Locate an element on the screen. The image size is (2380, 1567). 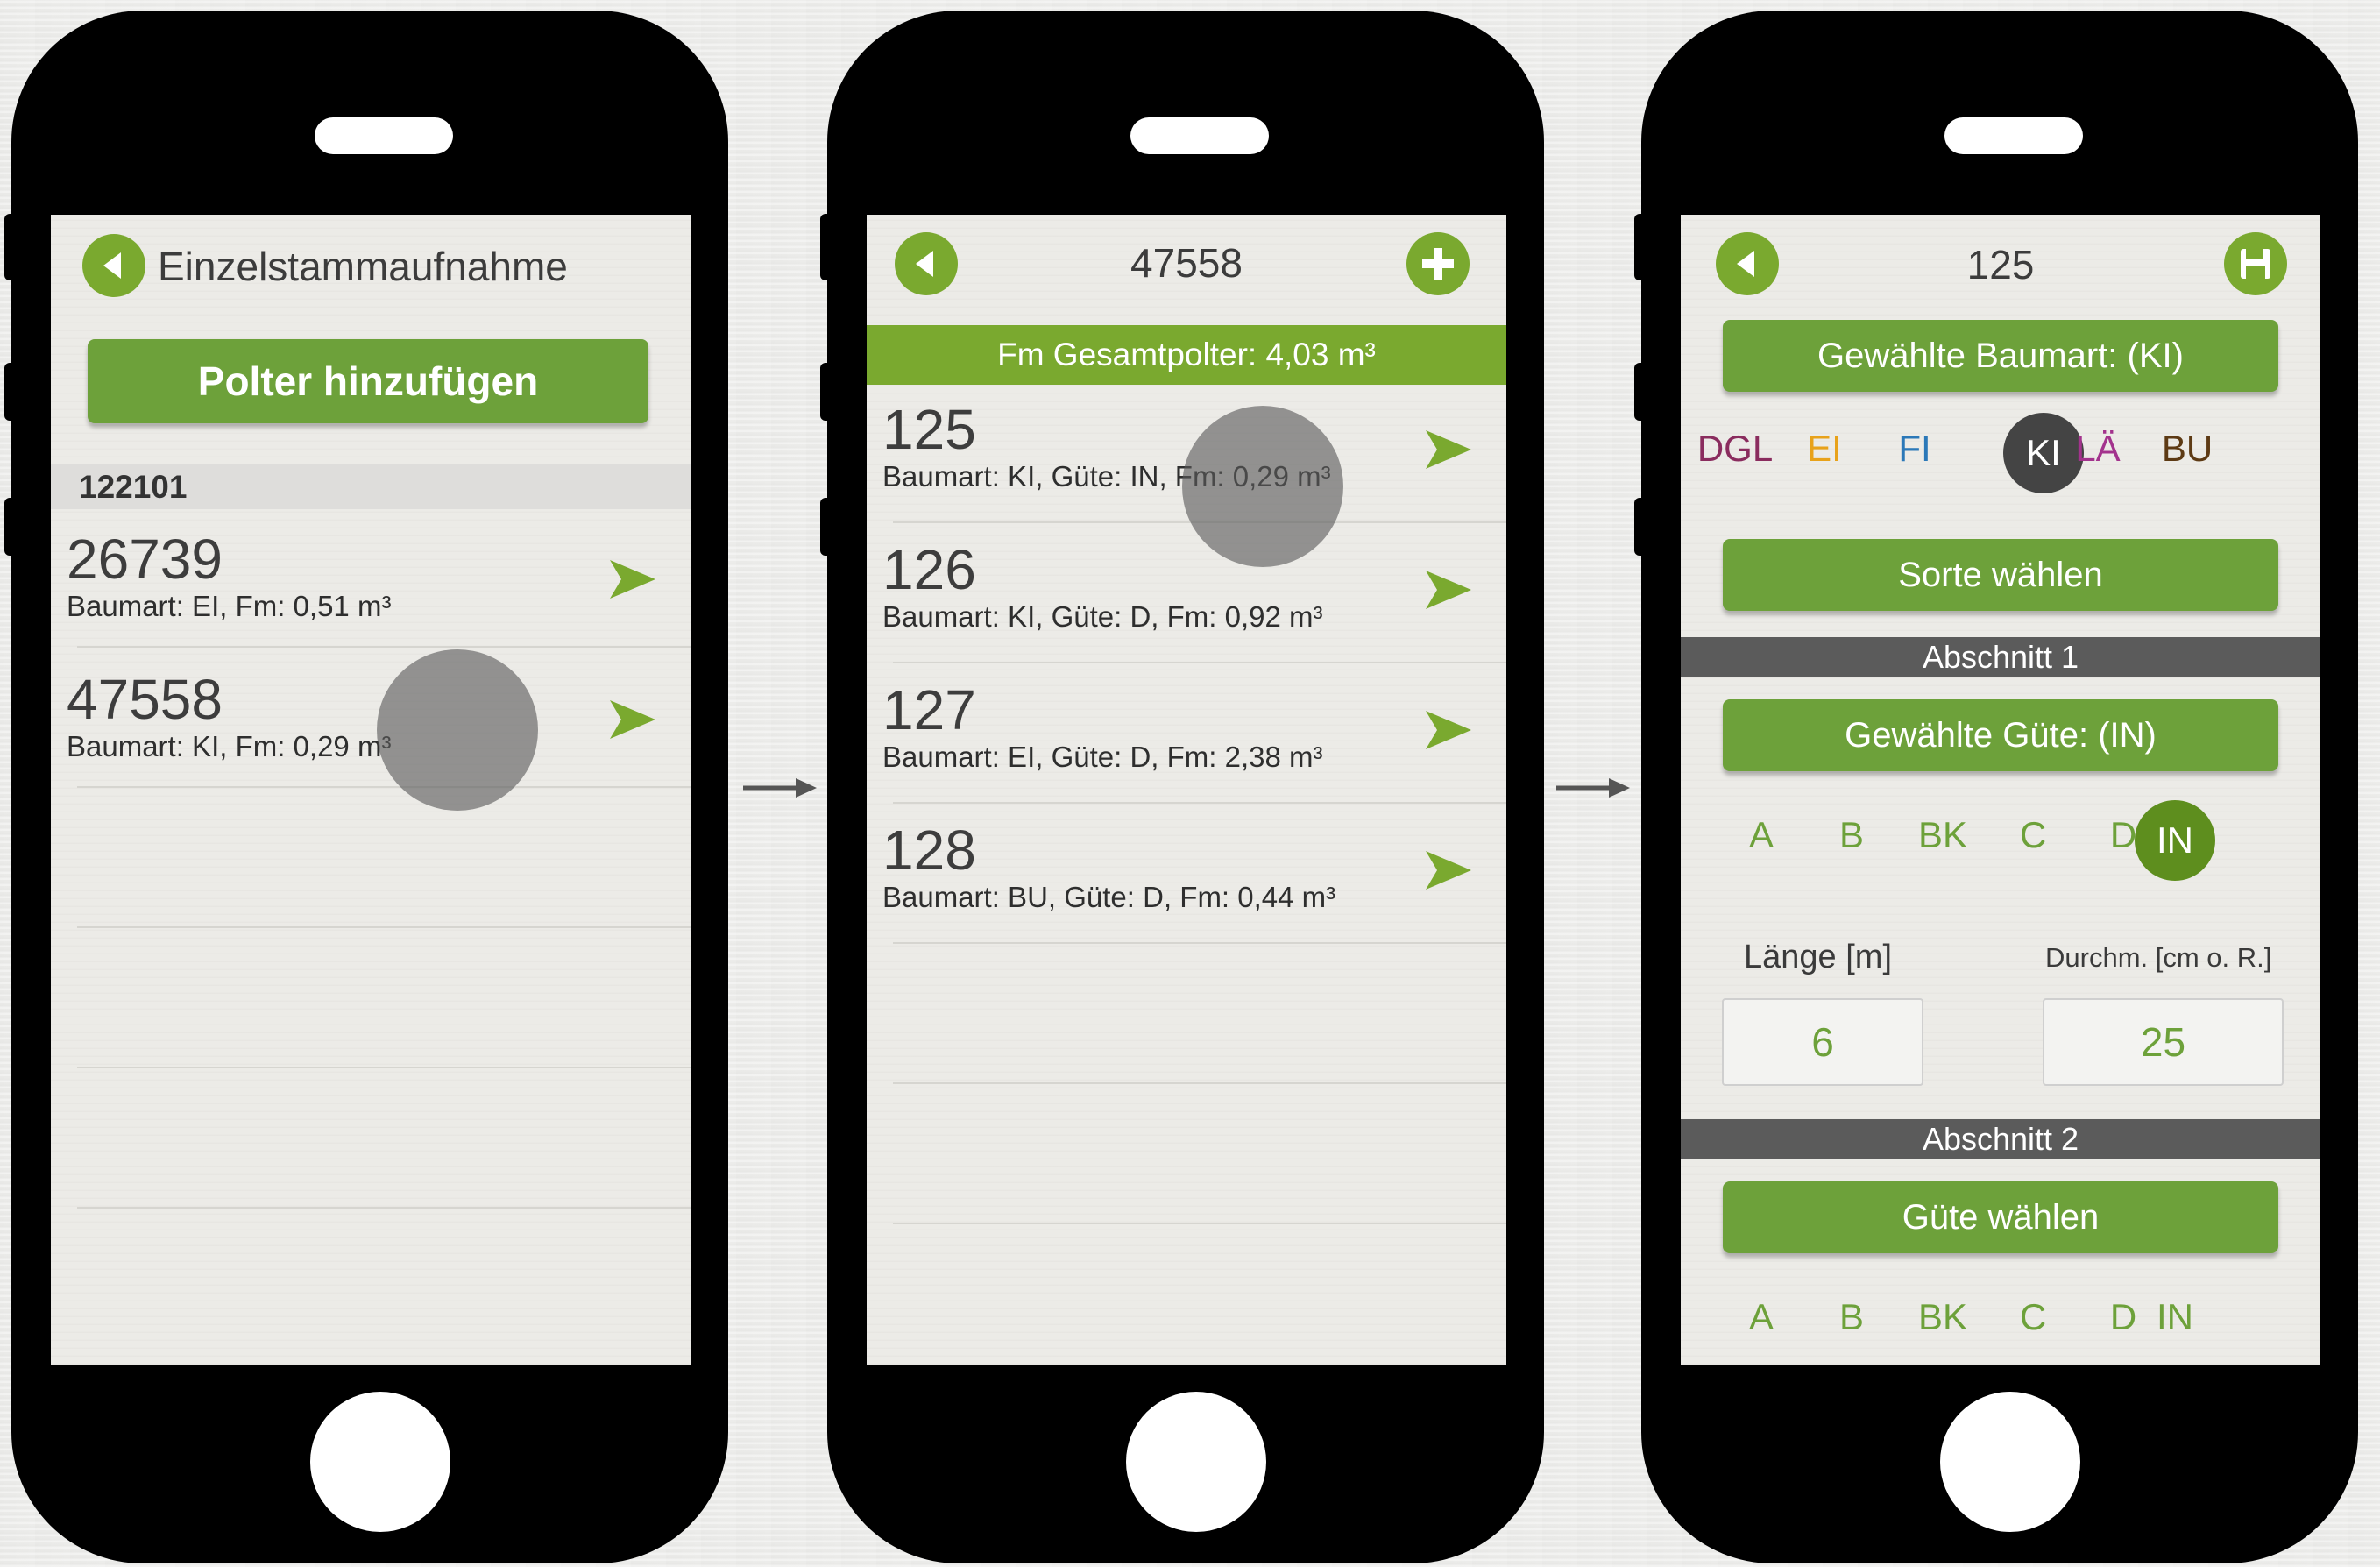
list-item: 126 Baumart: KI, Güte: D, Fm: 0,92 m³ is located at coordinates (1186, 595).